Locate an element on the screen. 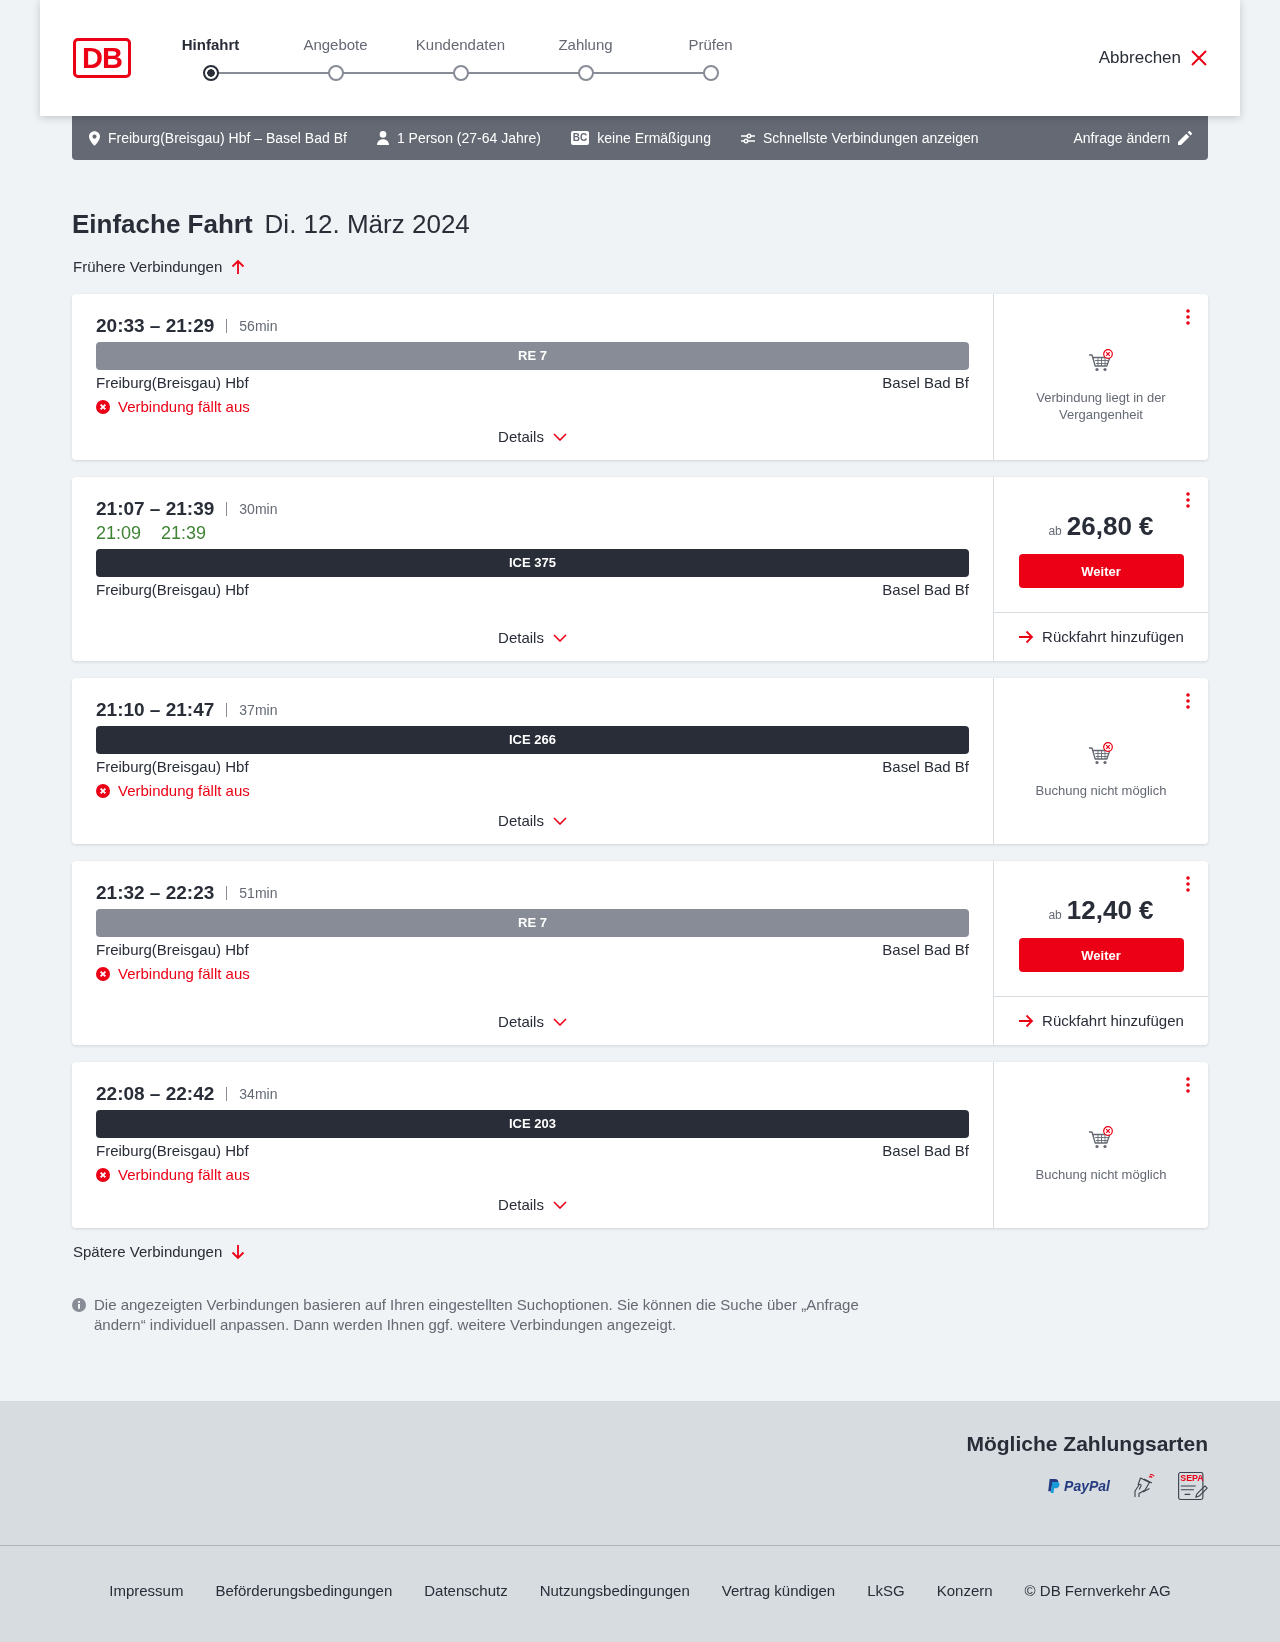  train-line-bar: ICE 266 is located at coordinates (532, 740).